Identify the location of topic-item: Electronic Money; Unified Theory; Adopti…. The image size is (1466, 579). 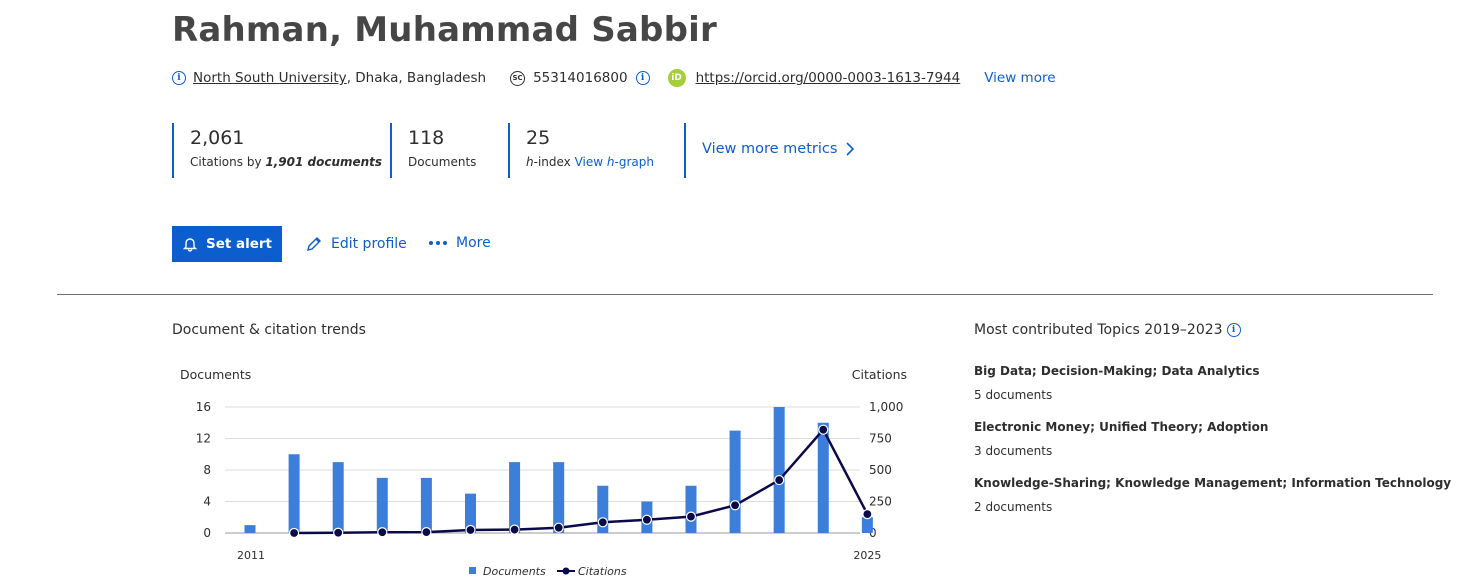
(1121, 439).